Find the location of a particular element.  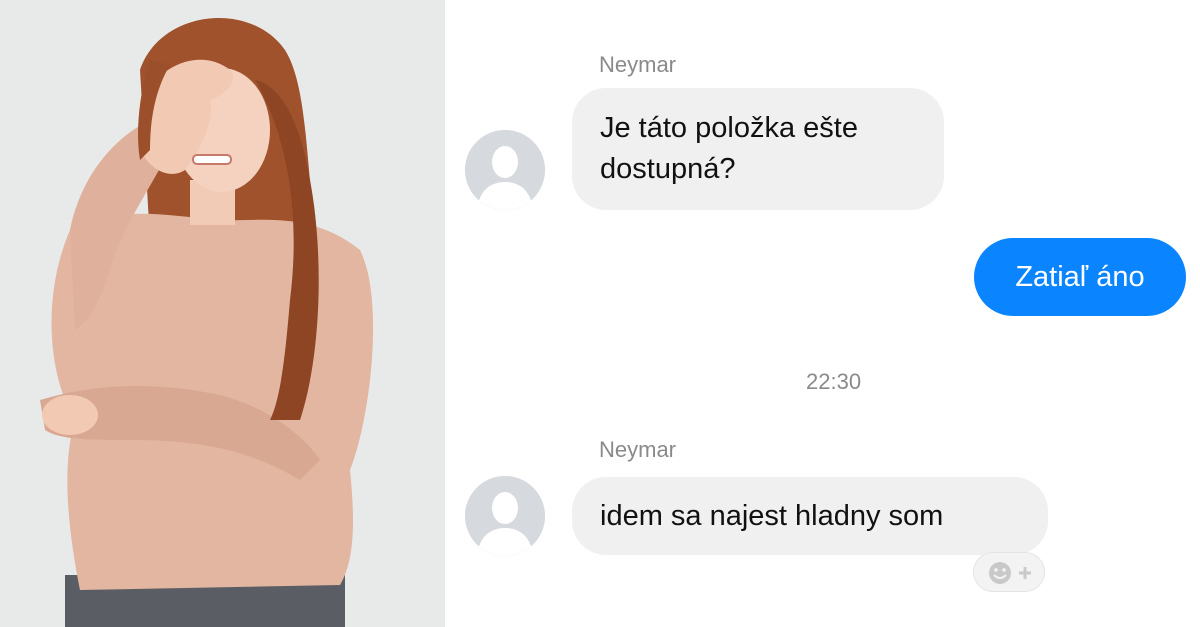

outgoing-message-bubble: Zatiaľ áno is located at coordinates (1080, 277).